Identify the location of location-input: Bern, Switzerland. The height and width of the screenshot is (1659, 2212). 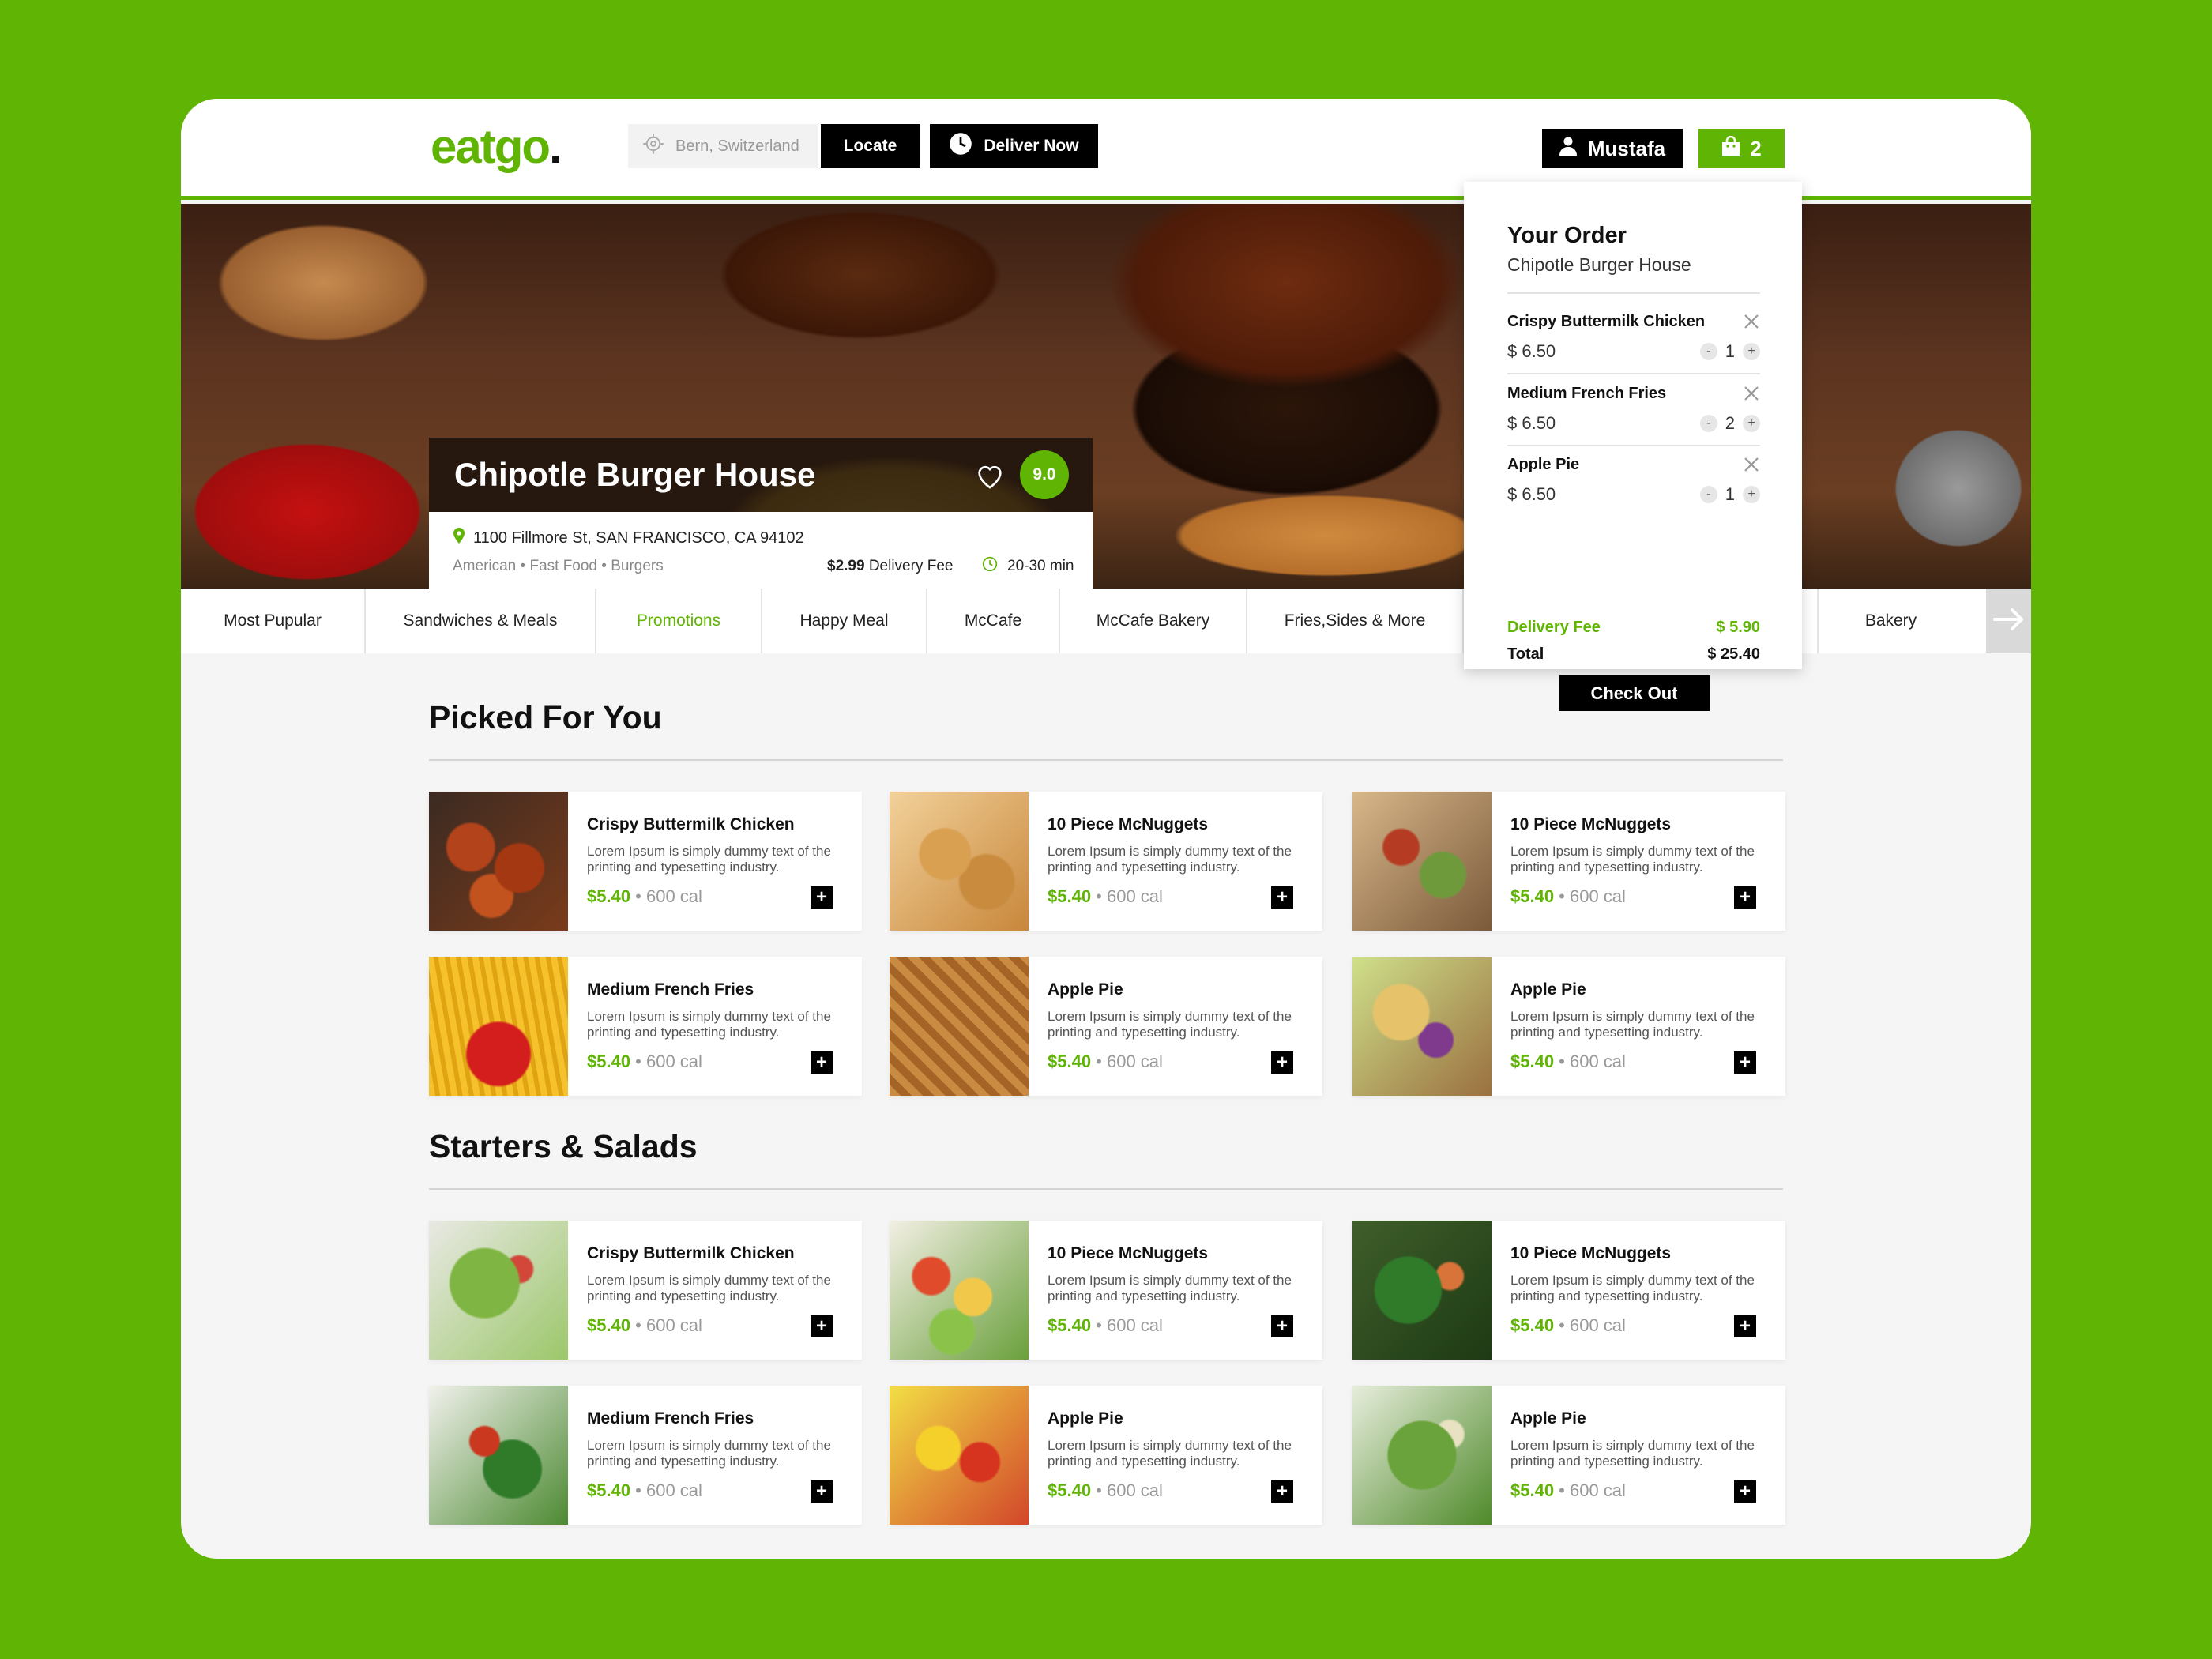
(723, 146).